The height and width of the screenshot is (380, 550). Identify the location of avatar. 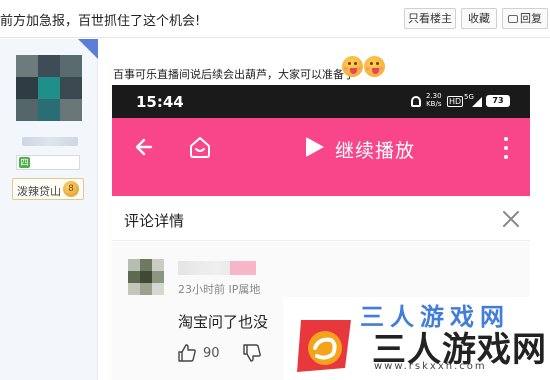
(49, 88).